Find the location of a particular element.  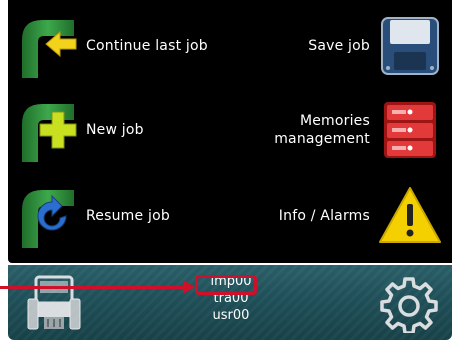

memories-management-button: Memories management is located at coordinates (342, 130).